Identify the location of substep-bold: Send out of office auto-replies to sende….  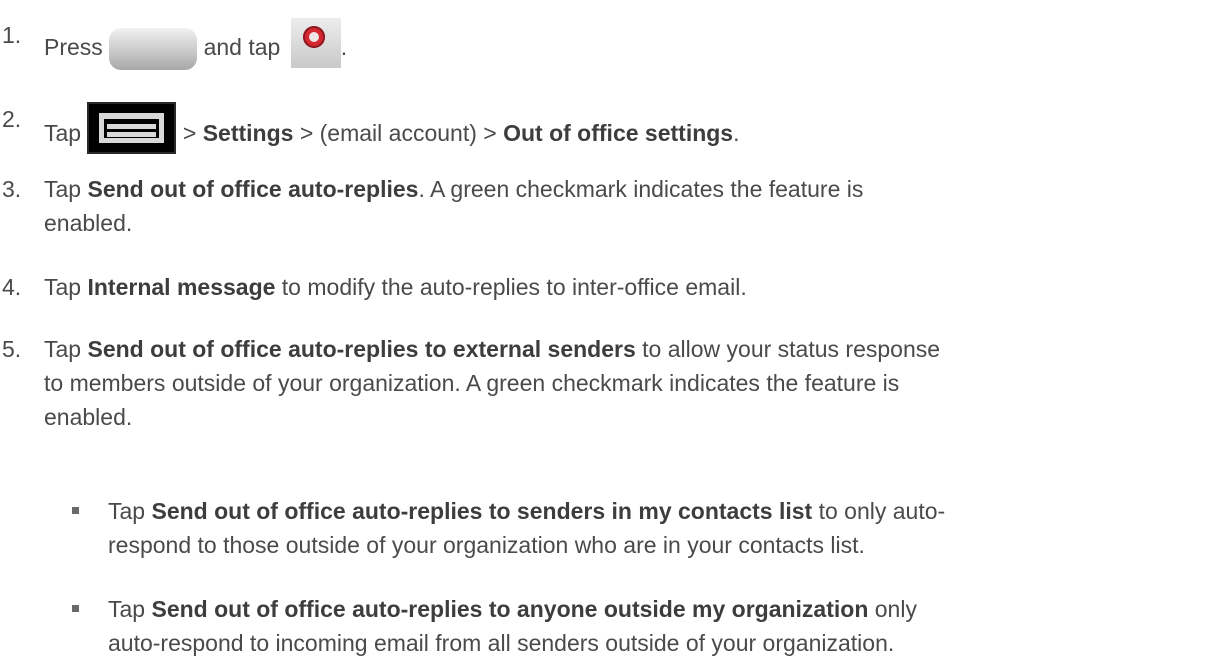
(482, 511).